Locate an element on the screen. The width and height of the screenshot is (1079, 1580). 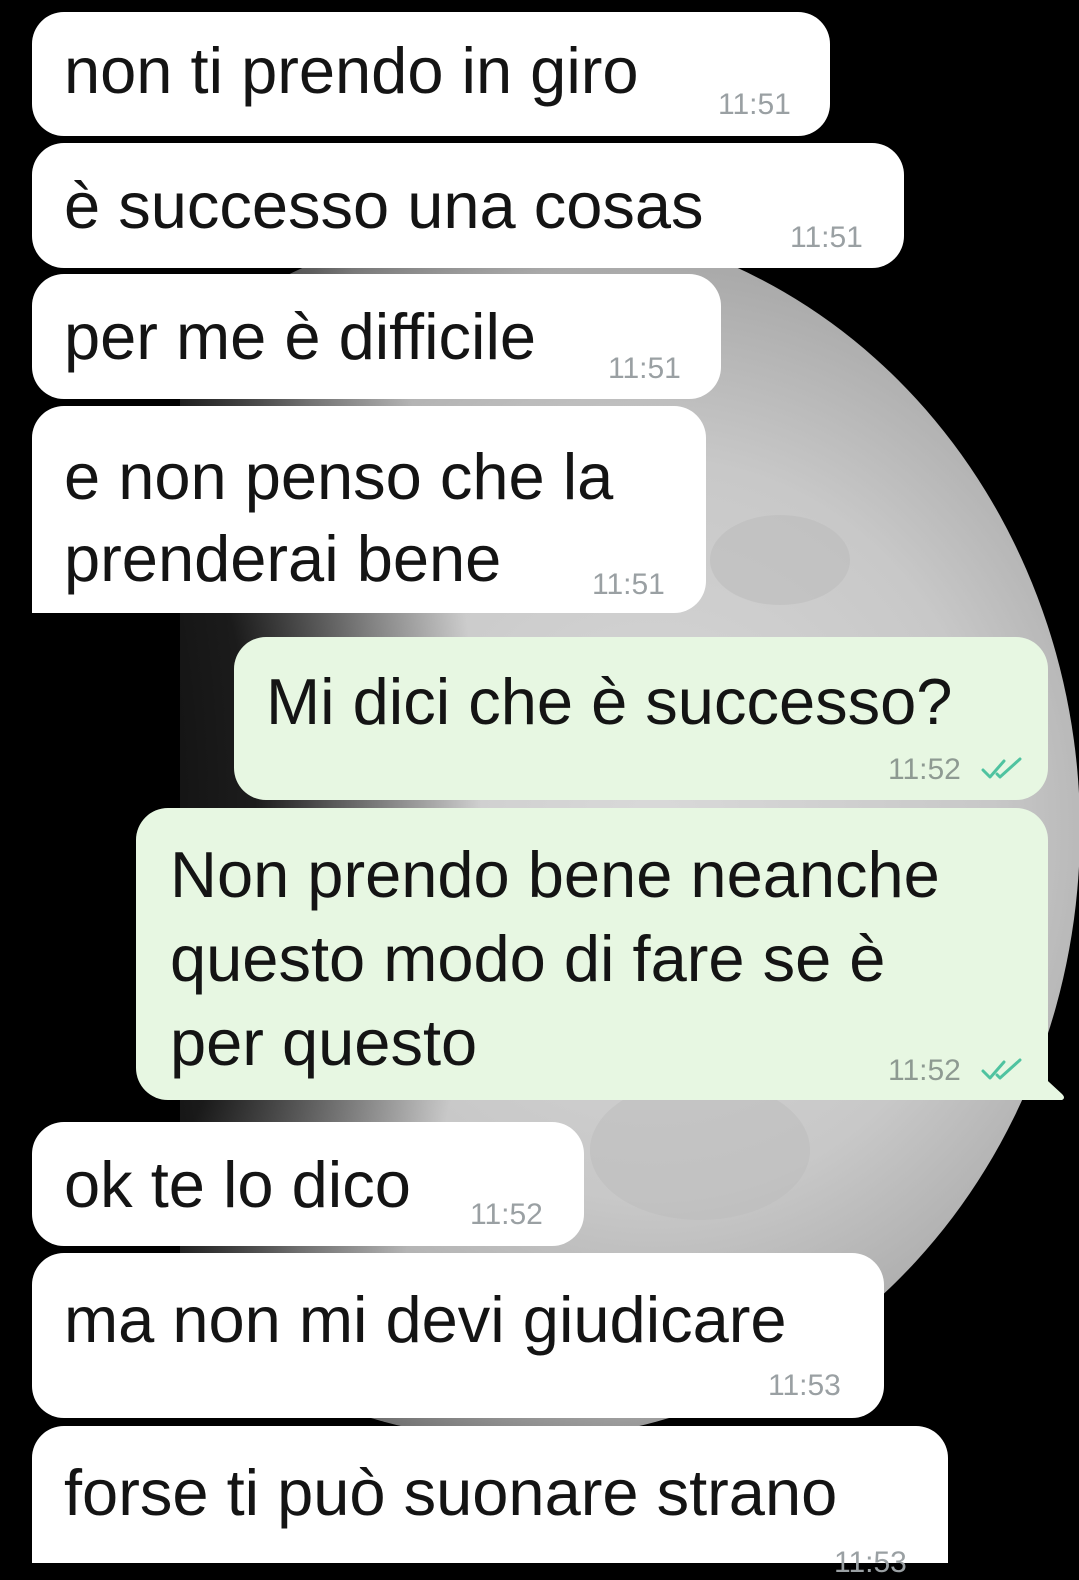
message-text: Mi dici che è successo? is located at coordinates (609, 701).